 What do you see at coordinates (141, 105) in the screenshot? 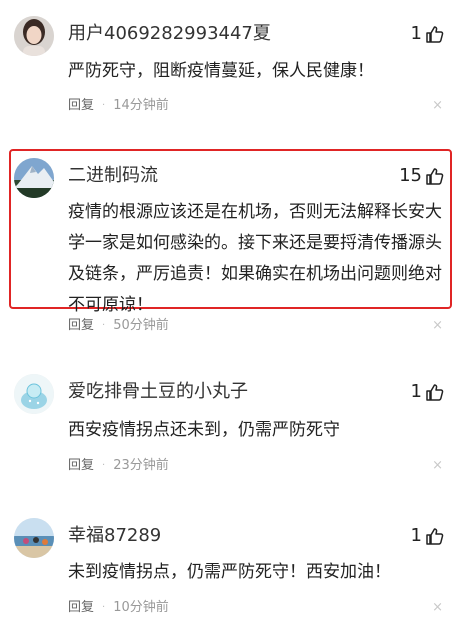
I see `timestamp: 14分钟前` at bounding box center [141, 105].